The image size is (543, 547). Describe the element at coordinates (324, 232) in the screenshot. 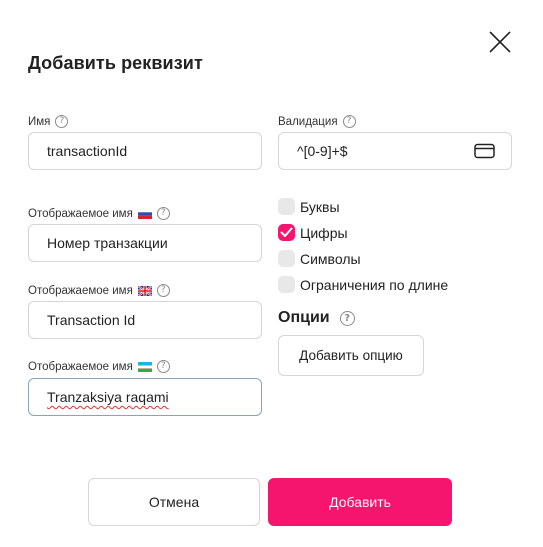

I see `checkbox-digits-label: Цифры` at that location.